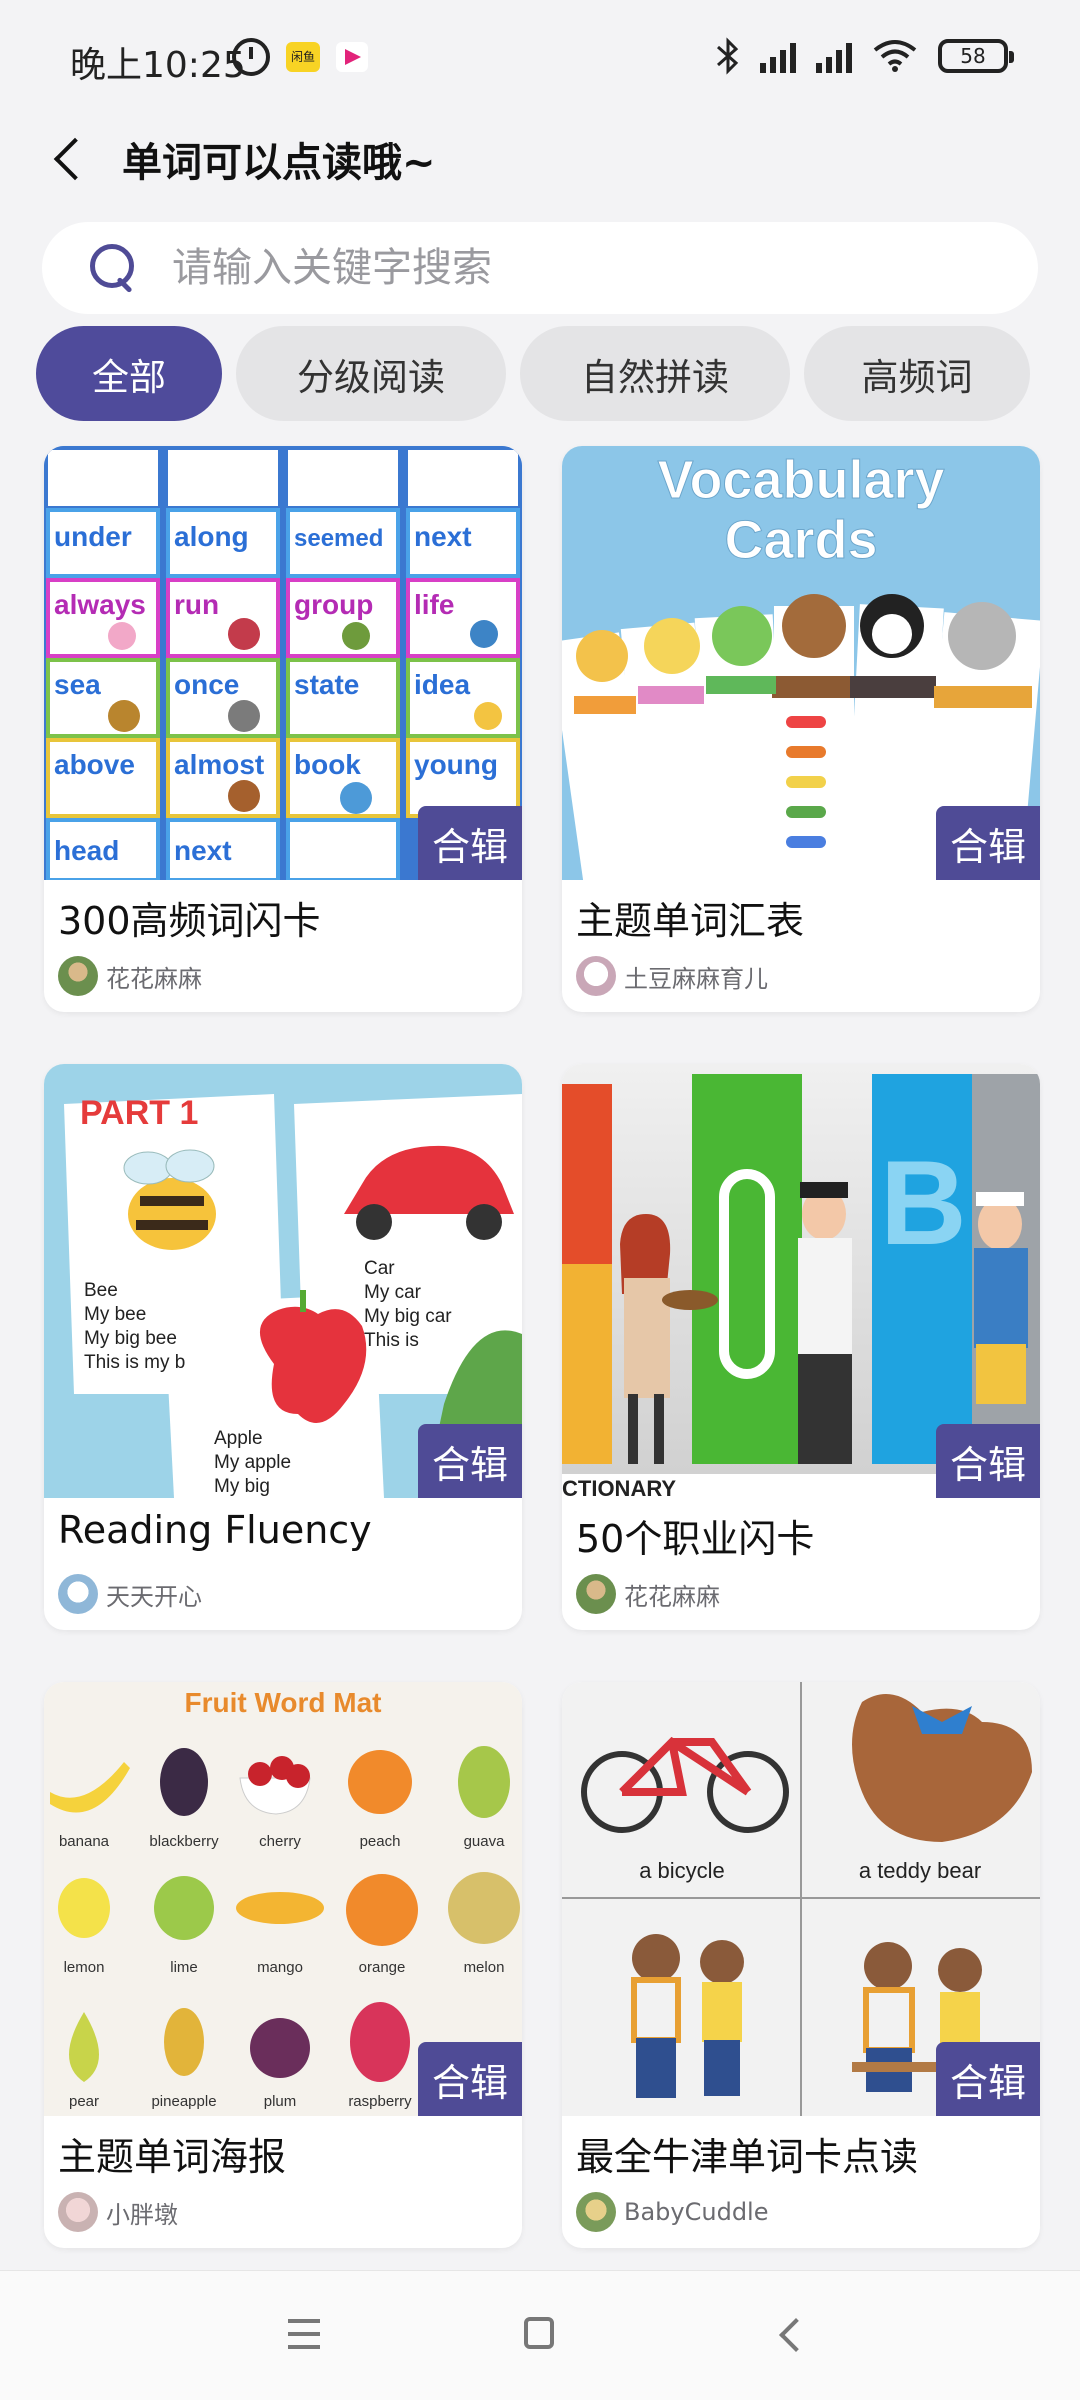 This screenshot has height=2400, width=1080. What do you see at coordinates (380, 2101) in the screenshot?
I see `fruit-label: raspberry` at bounding box center [380, 2101].